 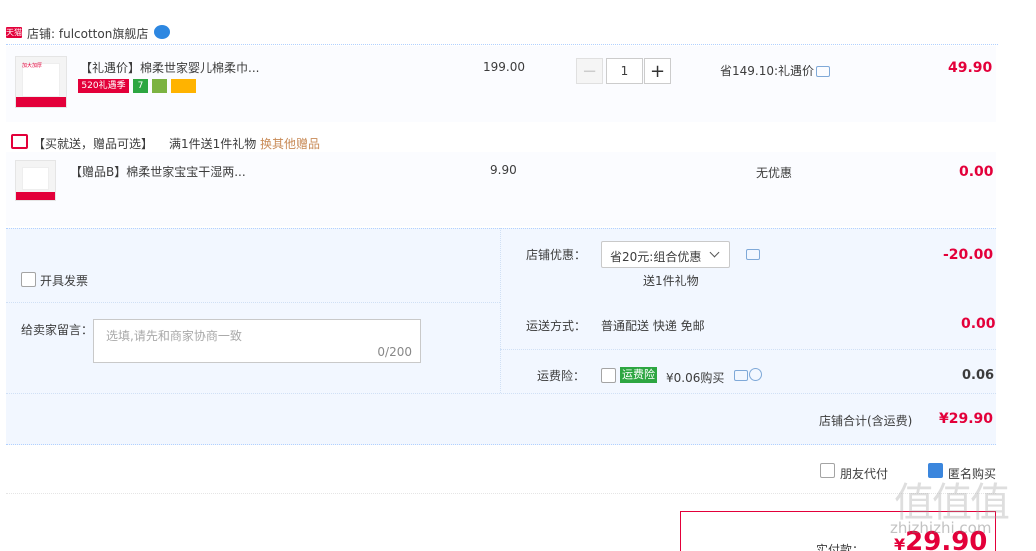 I want to click on friend-pay-checkbox, so click(x=827, y=470).